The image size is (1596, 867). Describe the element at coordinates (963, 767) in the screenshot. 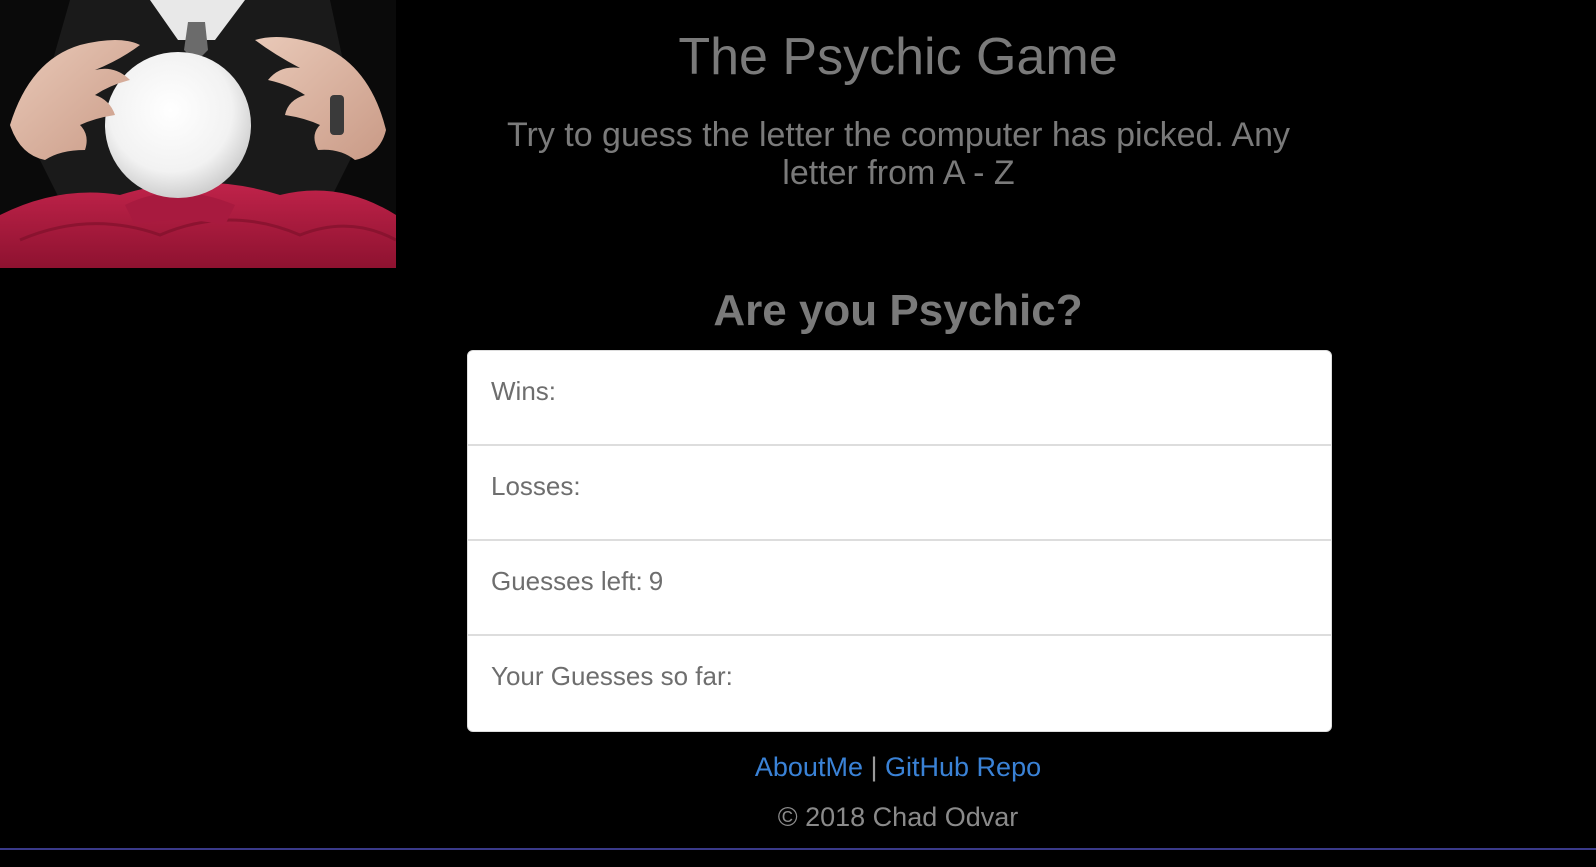

I see `github-repo-link: GitHub Repo` at that location.